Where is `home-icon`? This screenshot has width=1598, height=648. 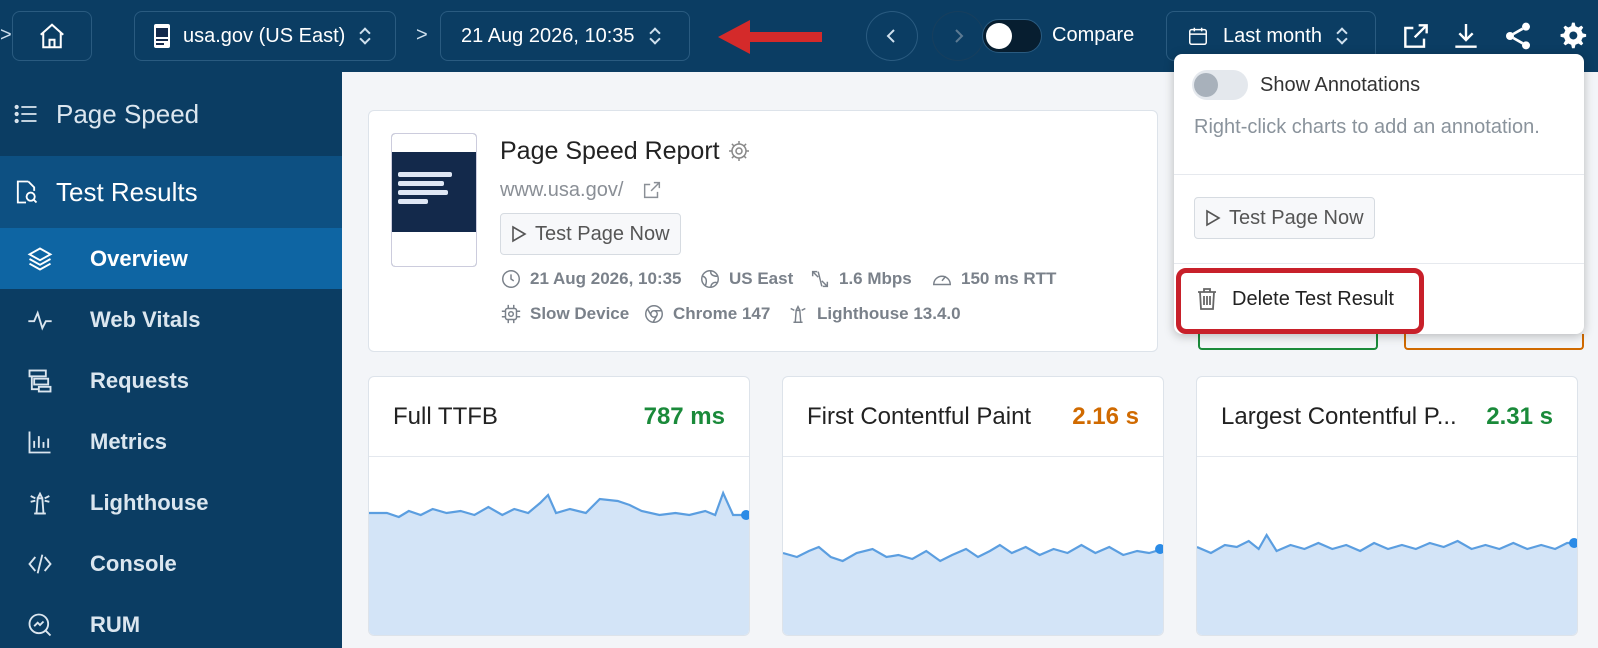
home-icon is located at coordinates (52, 36).